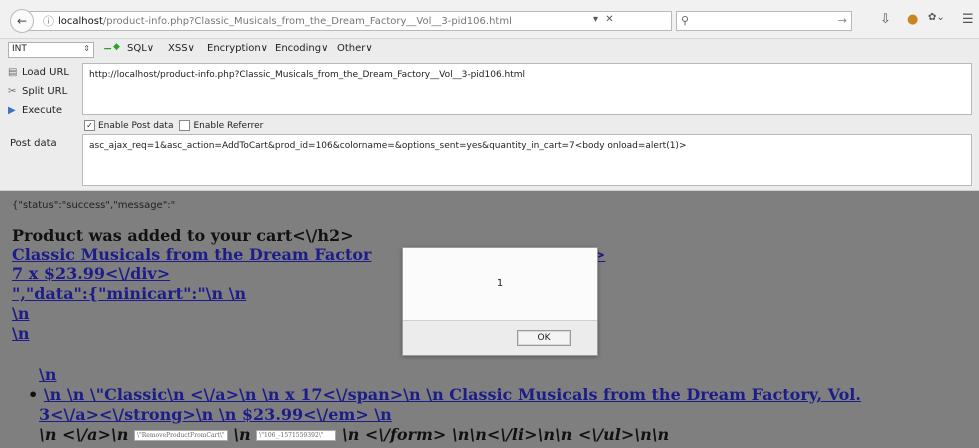 The image size is (979, 448). Describe the element at coordinates (228, 125) in the screenshot. I see `enable-referrer-label: Enable Referrer` at that location.